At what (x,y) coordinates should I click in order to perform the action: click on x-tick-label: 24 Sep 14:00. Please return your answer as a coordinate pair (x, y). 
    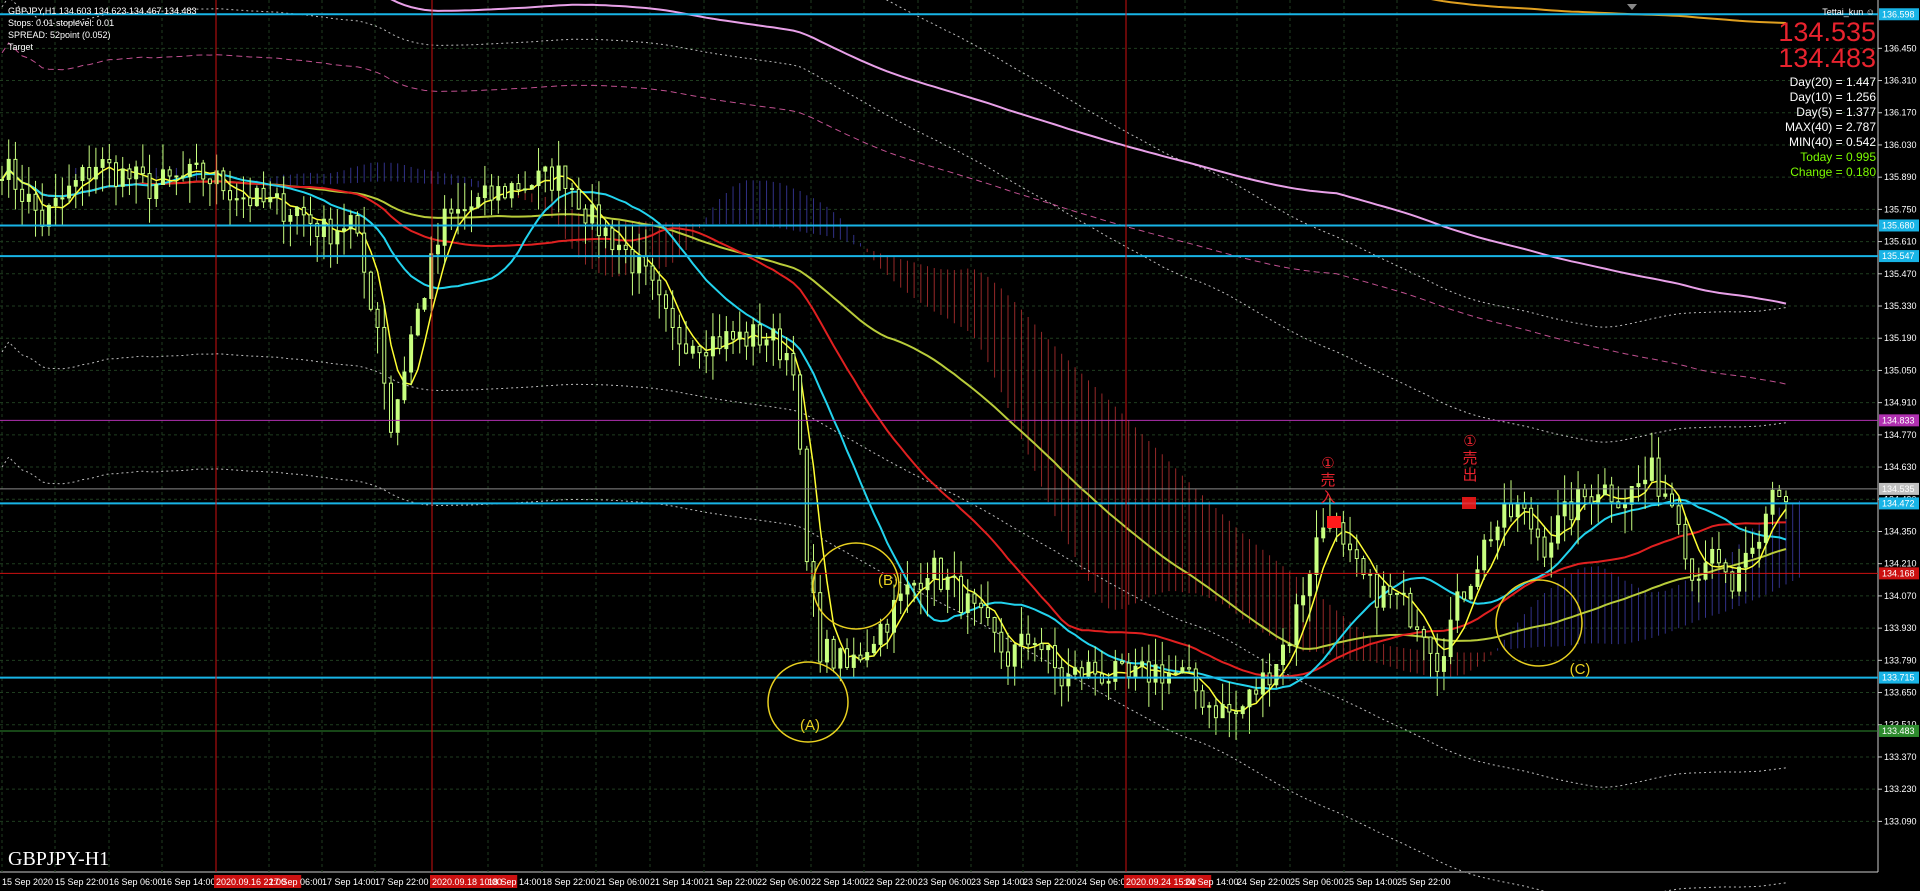
    Looking at the image, I should click on (1212, 882).